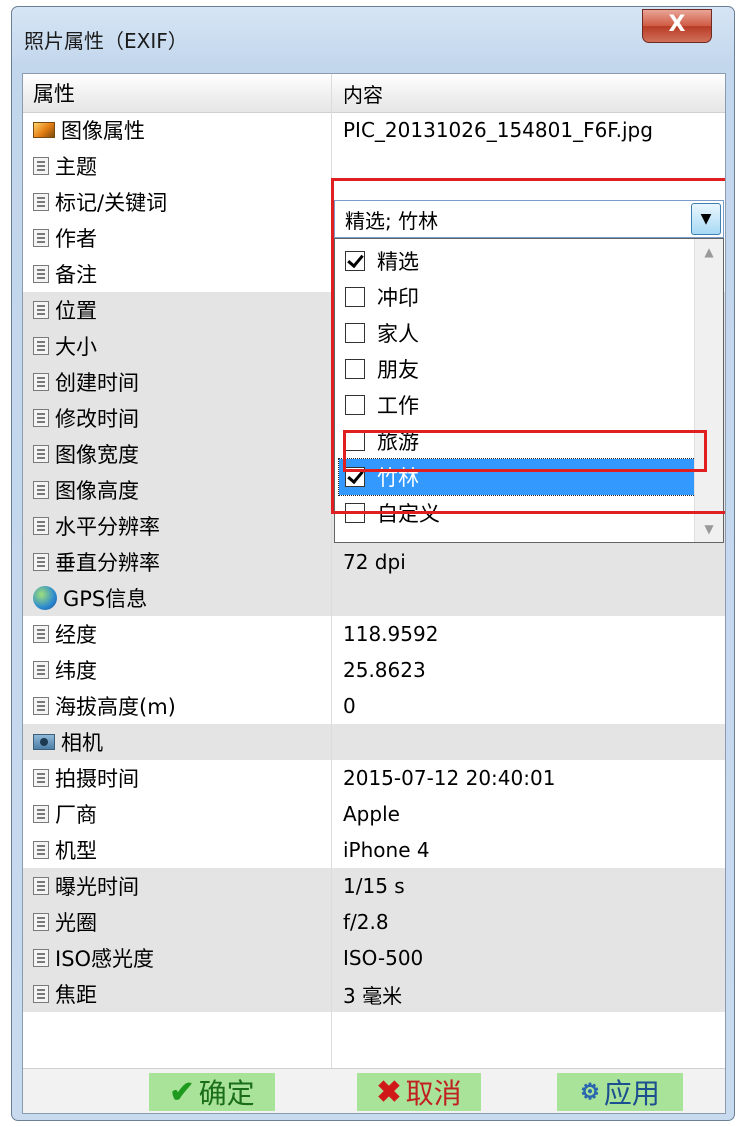 The image size is (741, 1127). I want to click on close-button: X, so click(677, 26).